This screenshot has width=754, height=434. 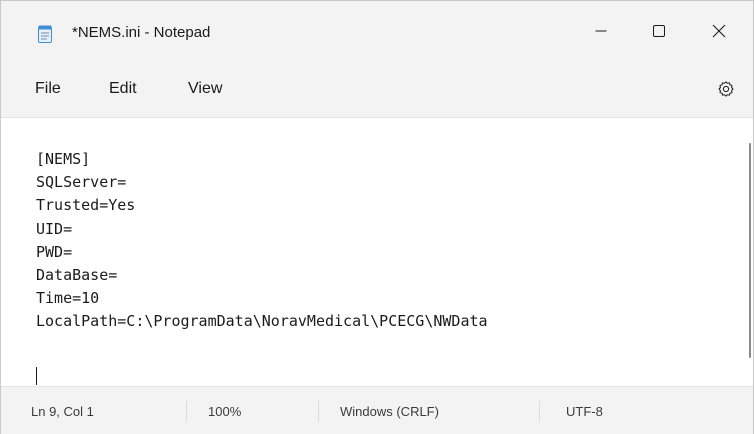 What do you see at coordinates (262, 159) in the screenshot?
I see `editor-line: [NEMS]` at bounding box center [262, 159].